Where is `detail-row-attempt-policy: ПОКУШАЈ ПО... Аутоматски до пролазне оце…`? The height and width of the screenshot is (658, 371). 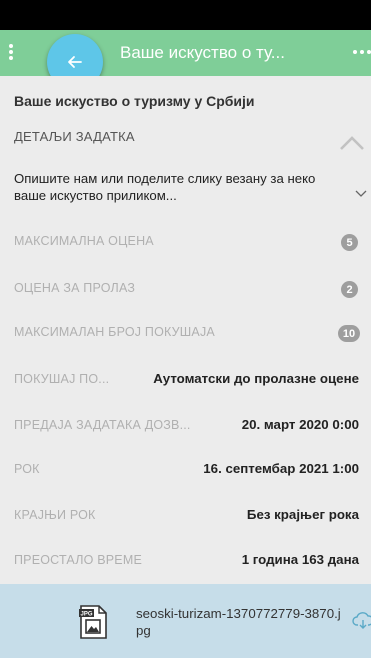 detail-row-attempt-policy: ПОКУШАЈ ПО... Аутоматски до пролазне оце… is located at coordinates (185, 380).